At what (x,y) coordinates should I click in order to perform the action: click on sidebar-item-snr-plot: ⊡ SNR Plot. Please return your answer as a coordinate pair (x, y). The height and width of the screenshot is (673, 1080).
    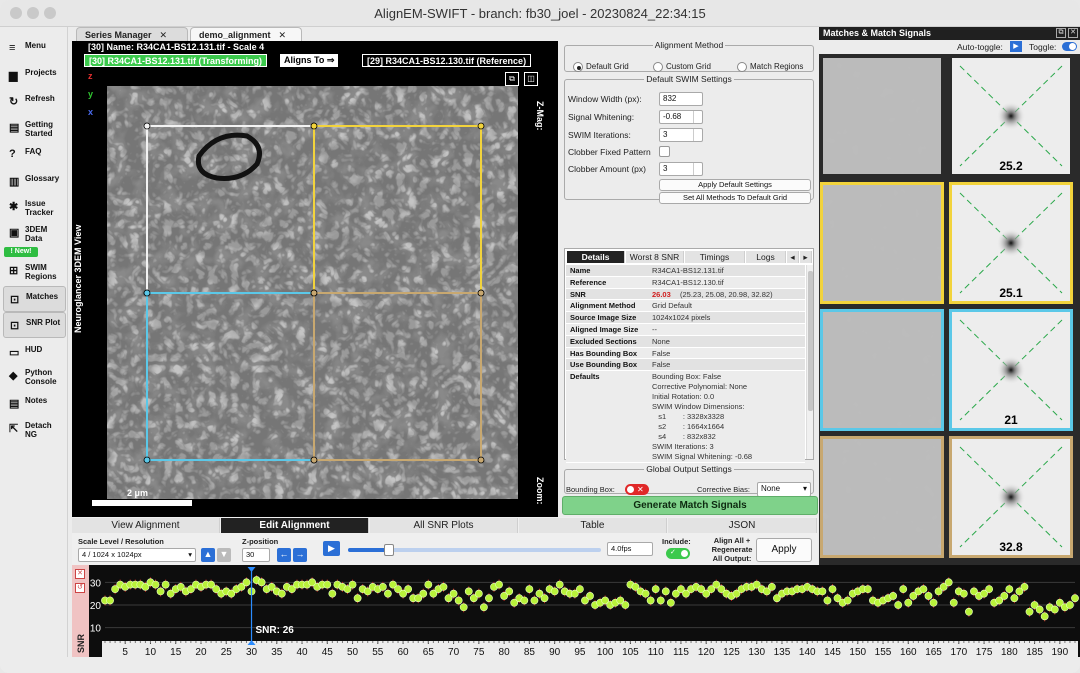
    Looking at the image, I should click on (34, 325).